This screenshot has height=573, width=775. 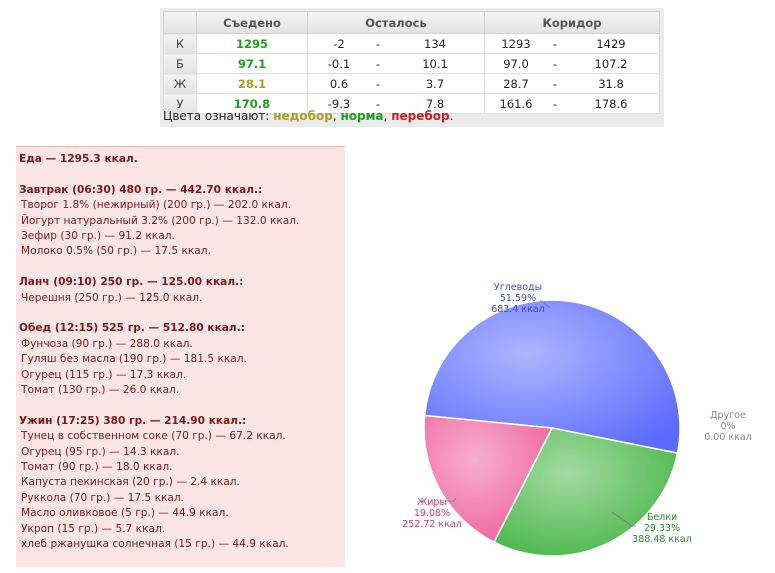 I want to click on food-item: Зефир (30 гр.) — 91.2 ккал., so click(x=98, y=236).